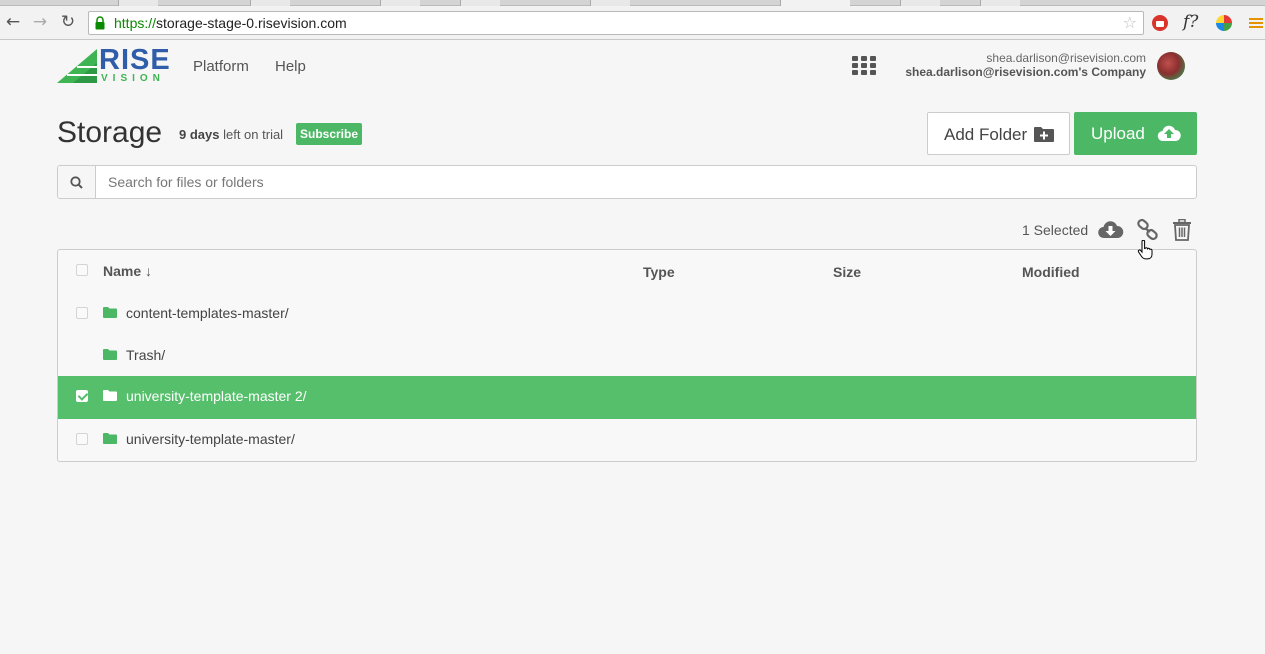 This screenshot has width=1265, height=654. What do you see at coordinates (1044, 134) in the screenshot?
I see `folder-plus-icon` at bounding box center [1044, 134].